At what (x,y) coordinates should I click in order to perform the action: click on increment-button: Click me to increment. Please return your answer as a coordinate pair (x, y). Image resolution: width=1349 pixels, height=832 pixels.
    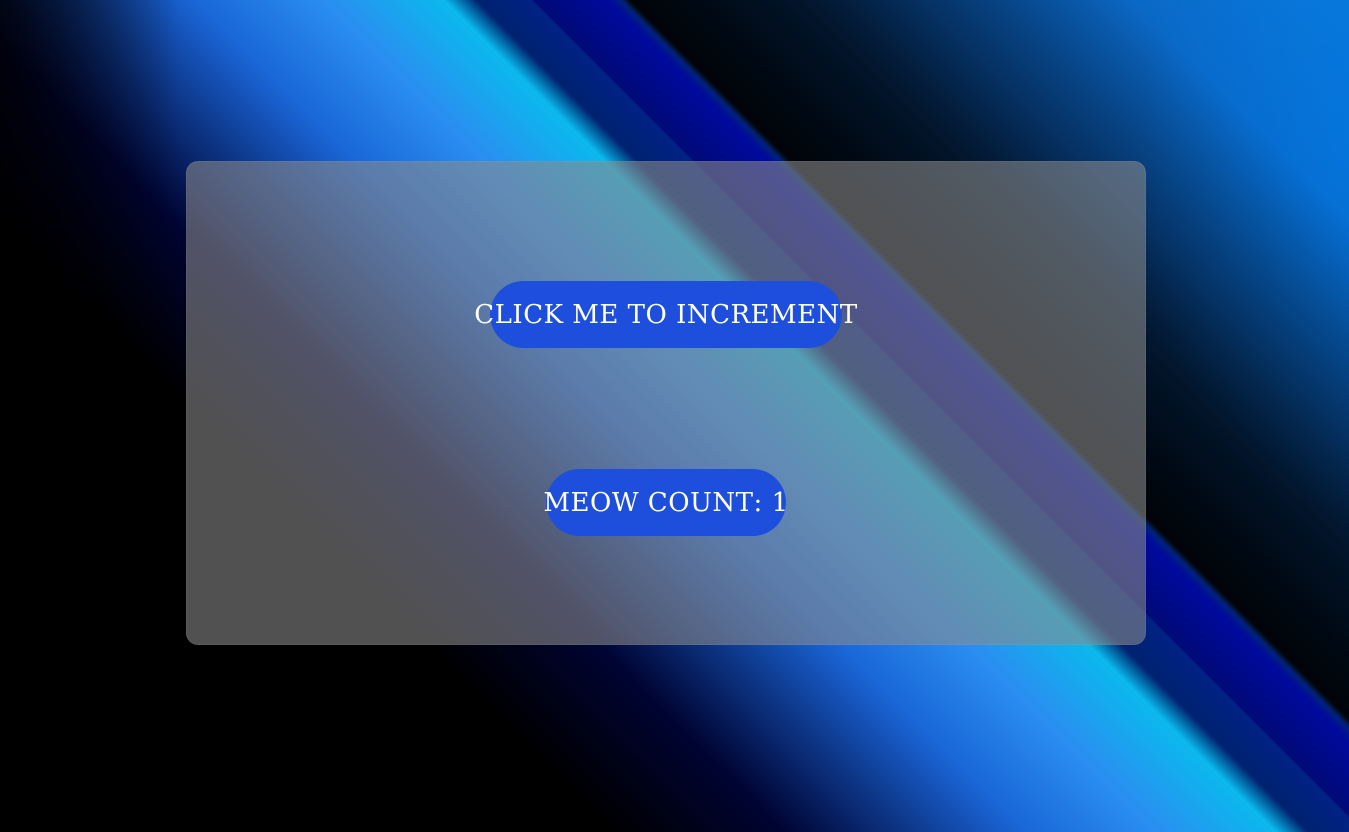
    Looking at the image, I should click on (665, 314).